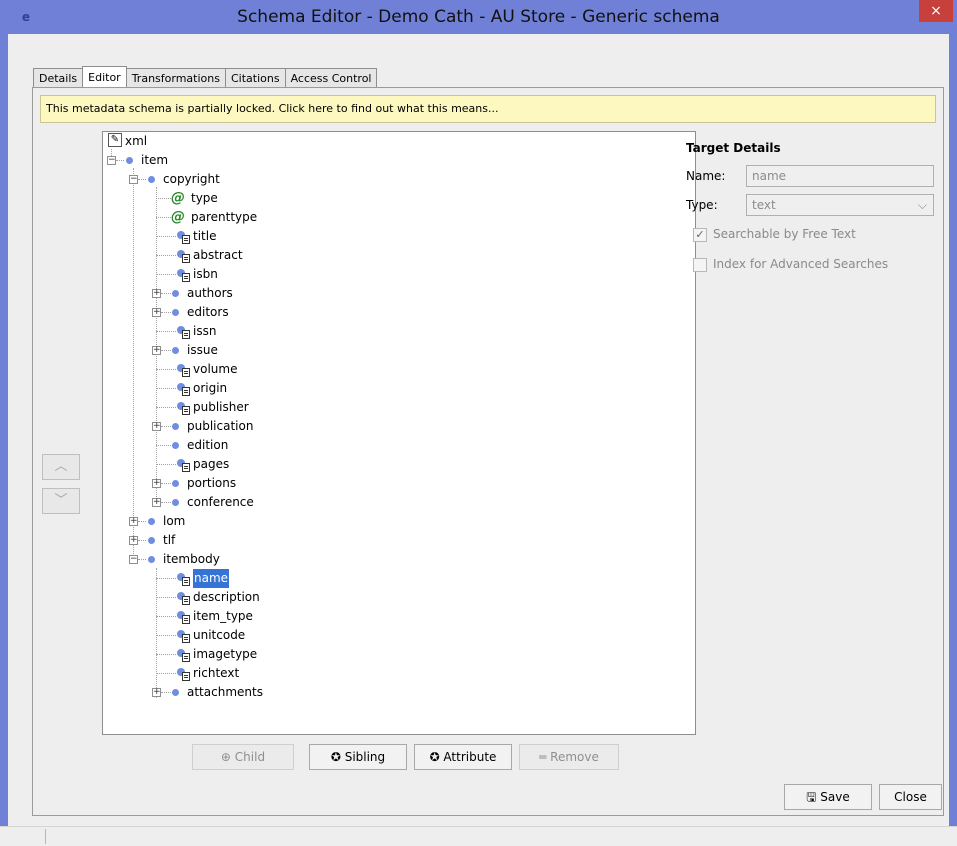  What do you see at coordinates (211, 464) in the screenshot?
I see `node-label: pages` at bounding box center [211, 464].